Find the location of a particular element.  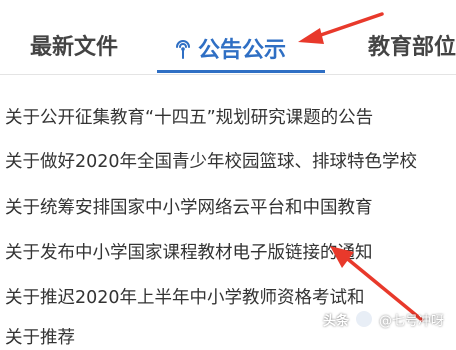

tab-announcements: 公告公示 is located at coordinates (229, 49).